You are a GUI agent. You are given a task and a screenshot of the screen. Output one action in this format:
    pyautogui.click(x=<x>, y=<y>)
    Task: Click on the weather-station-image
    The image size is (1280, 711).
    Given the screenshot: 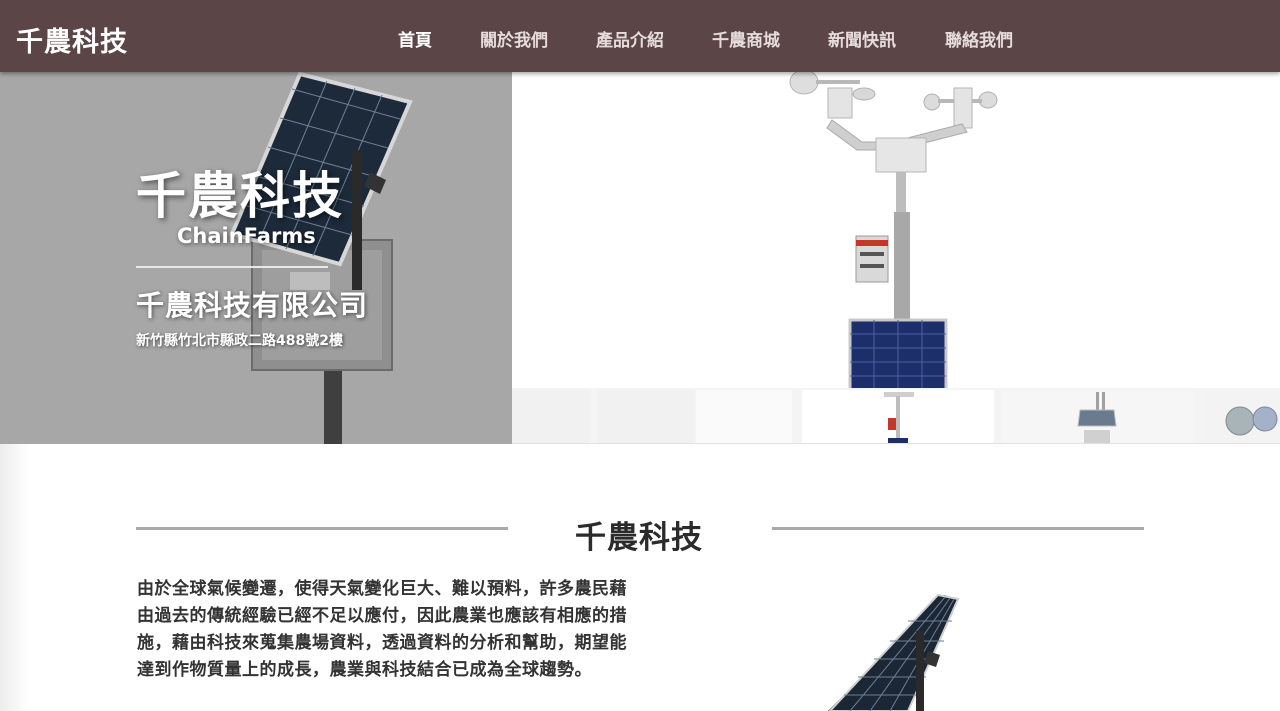 What is the action you would take?
    pyautogui.click(x=893, y=230)
    